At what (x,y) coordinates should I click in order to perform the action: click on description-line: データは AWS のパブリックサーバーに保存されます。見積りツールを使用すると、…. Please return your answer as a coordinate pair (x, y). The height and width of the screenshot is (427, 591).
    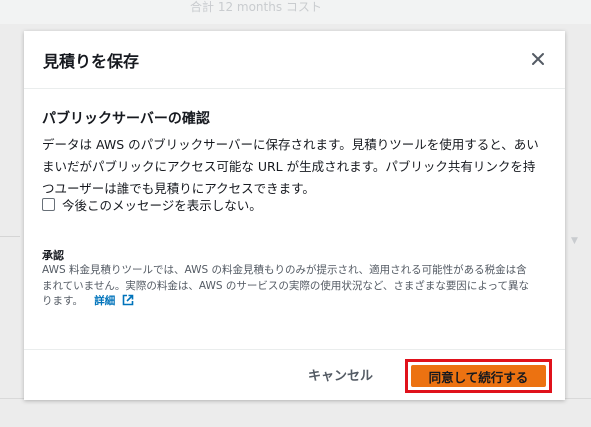
    Looking at the image, I should click on (290, 144).